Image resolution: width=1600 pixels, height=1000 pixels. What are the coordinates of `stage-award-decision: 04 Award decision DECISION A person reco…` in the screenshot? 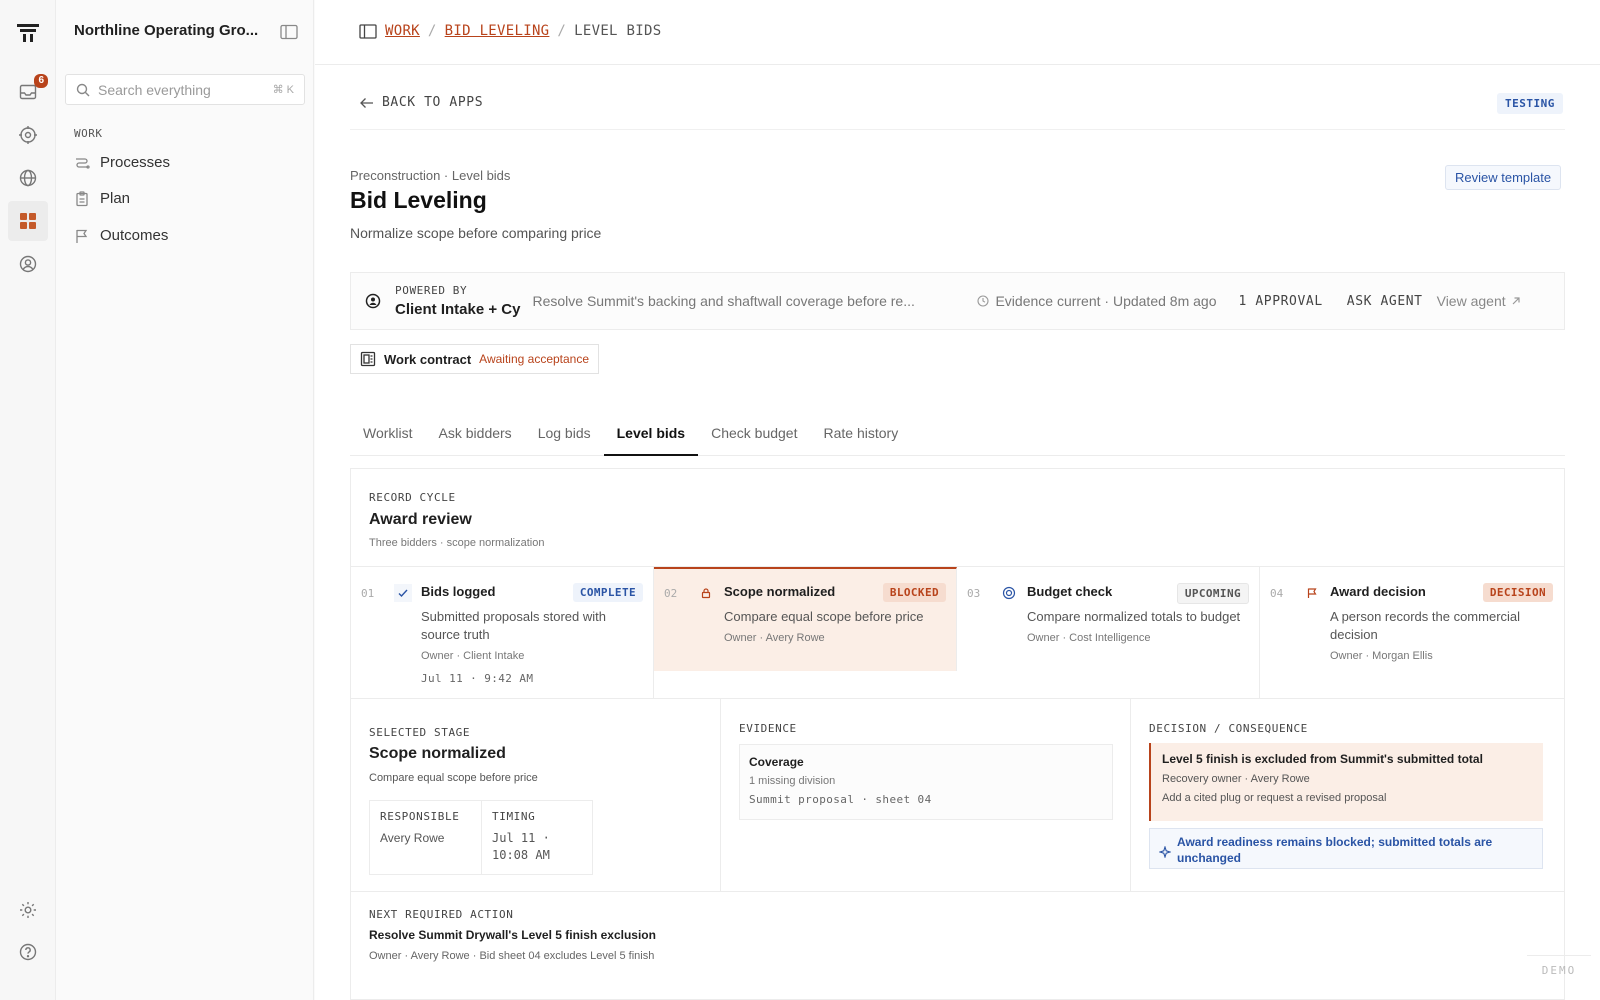 It's located at (1411, 633).